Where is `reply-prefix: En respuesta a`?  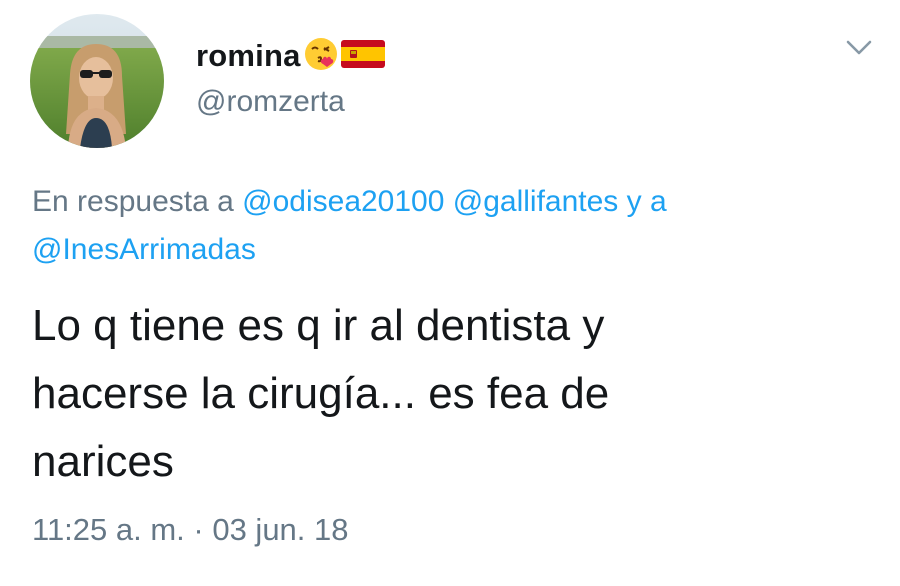 reply-prefix: En respuesta a is located at coordinates (133, 201).